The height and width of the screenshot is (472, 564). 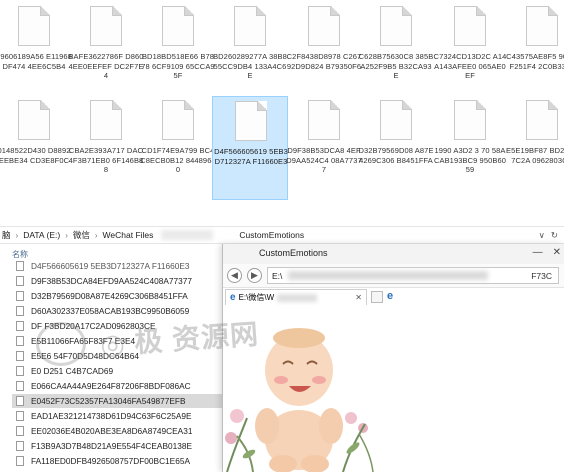 What do you see at coordinates (358, 297) in the screenshot?
I see `tab-close-icon: ✕` at bounding box center [358, 297].